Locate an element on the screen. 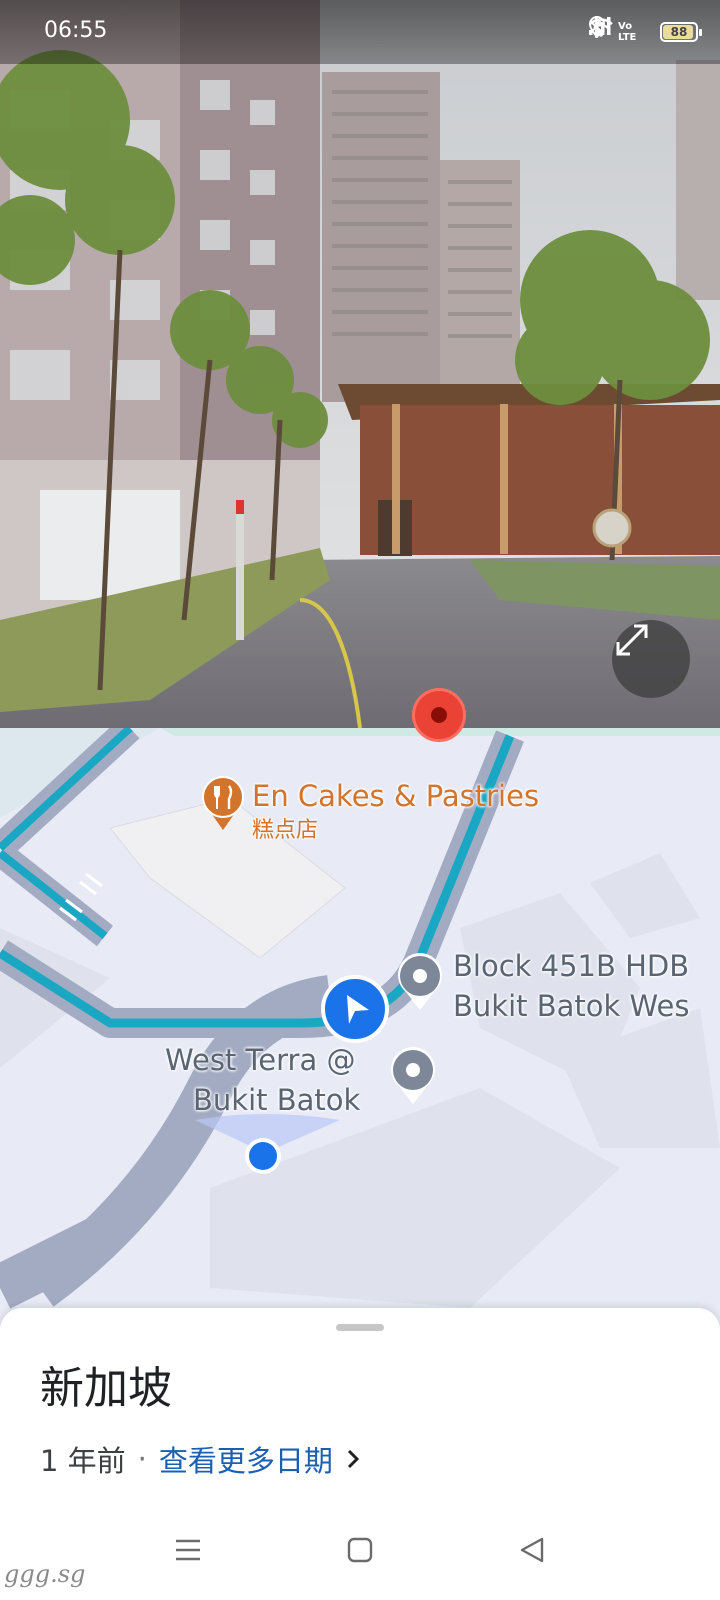 This screenshot has width=720, height=1600. battery-icon: 88 is located at coordinates (681, 32).